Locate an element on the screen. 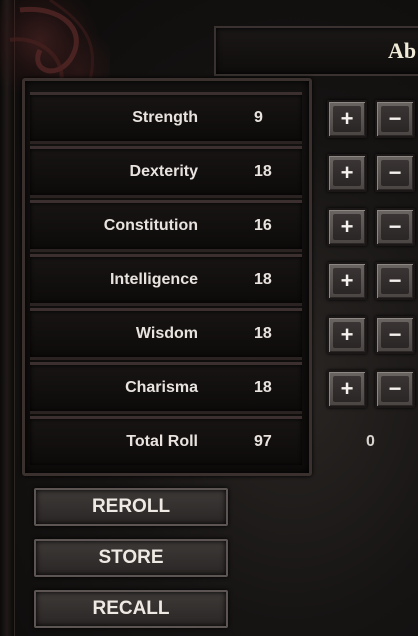  constitution-plus-button: + is located at coordinates (347, 227).